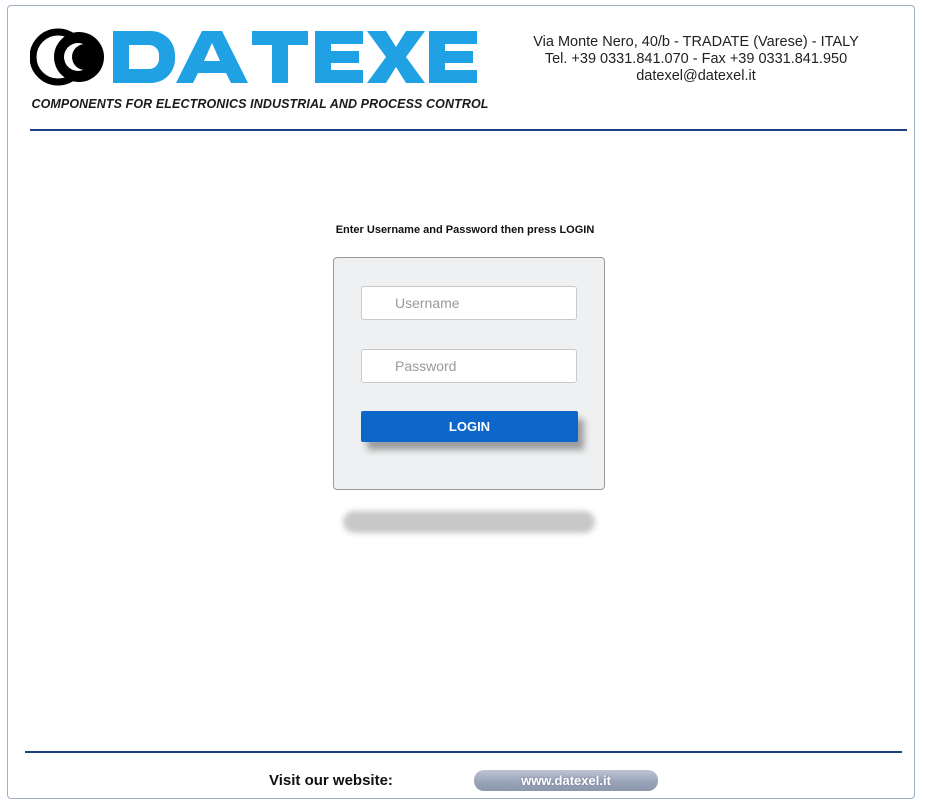 Image resolution: width=925 pixels, height=807 pixels. Describe the element at coordinates (469, 426) in the screenshot. I see `login-button: LOGIN` at that location.